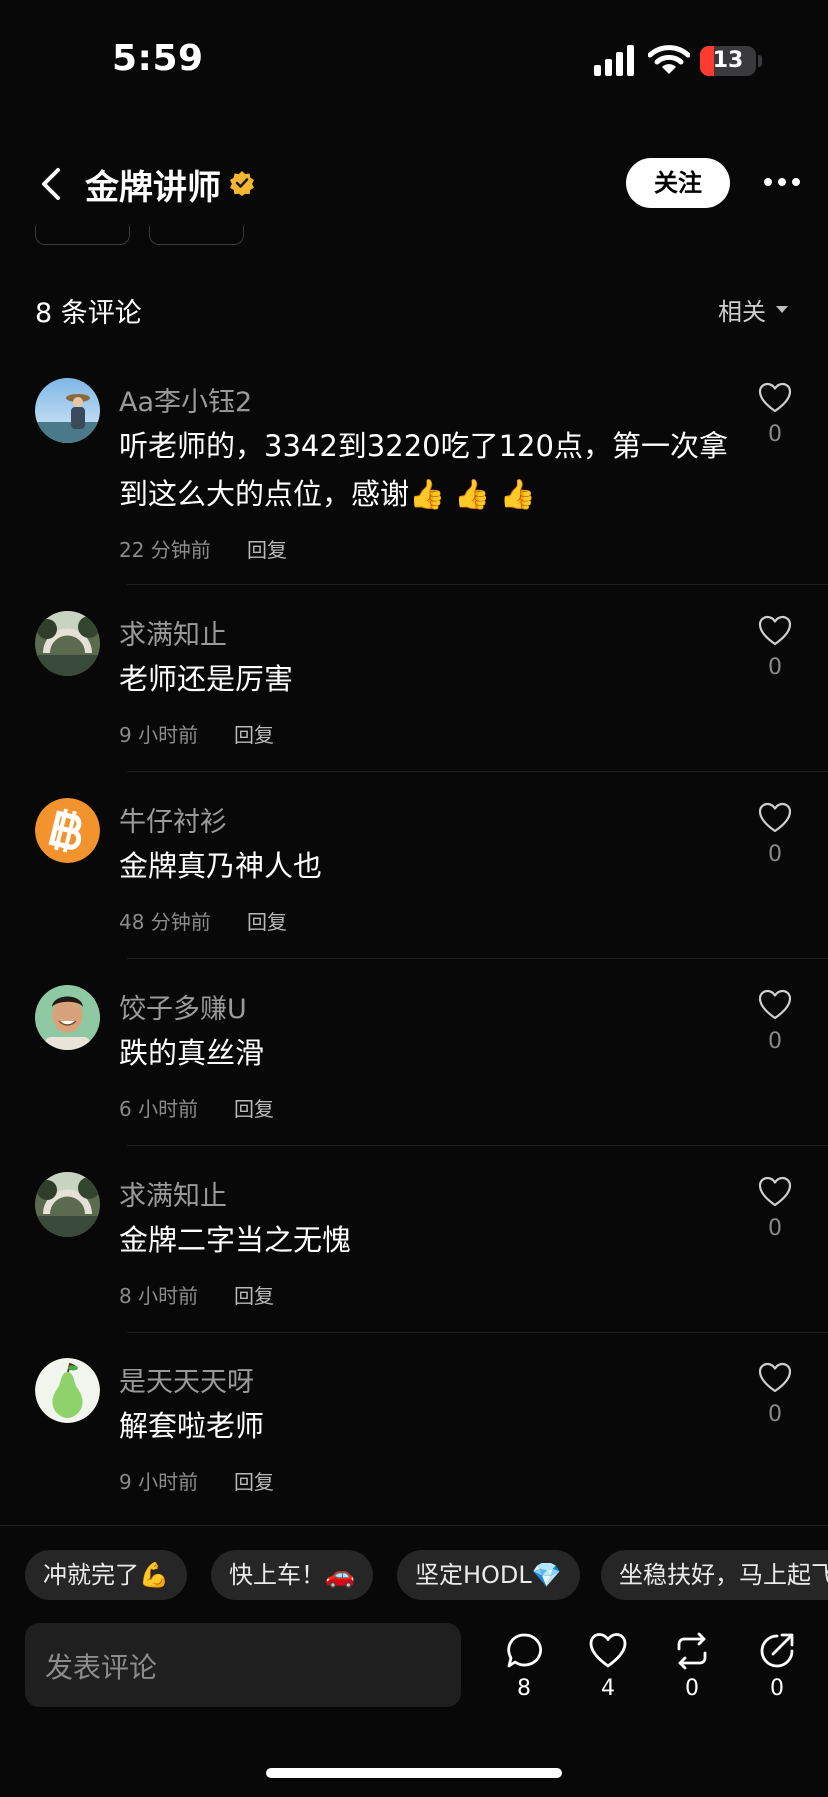  I want to click on status-time: 5:59, so click(158, 58).